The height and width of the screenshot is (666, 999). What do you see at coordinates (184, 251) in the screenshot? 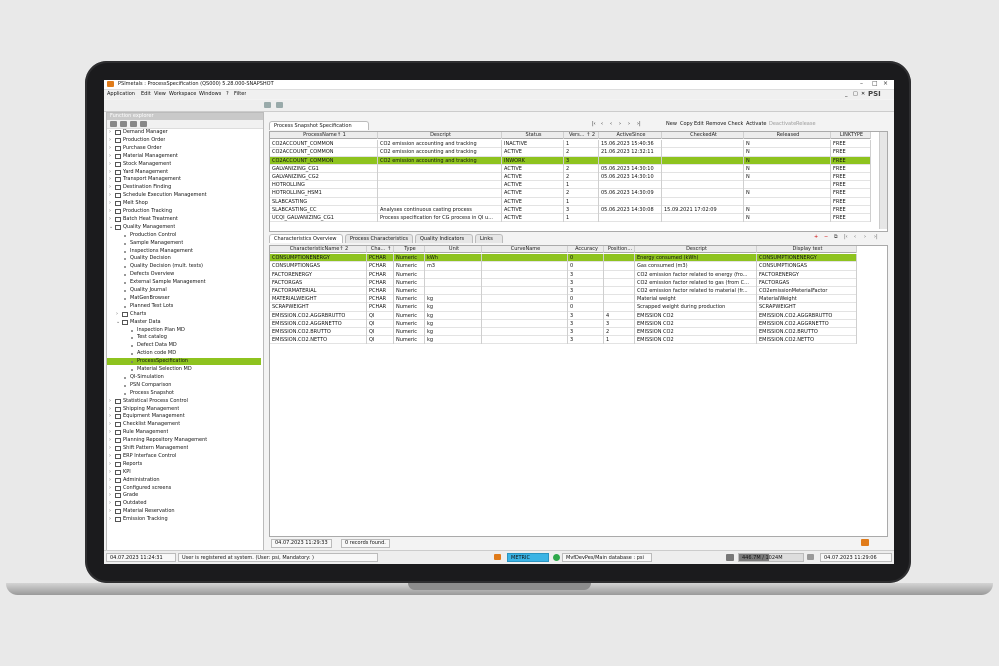
I see `tree-item: Inspections Management` at bounding box center [184, 251].